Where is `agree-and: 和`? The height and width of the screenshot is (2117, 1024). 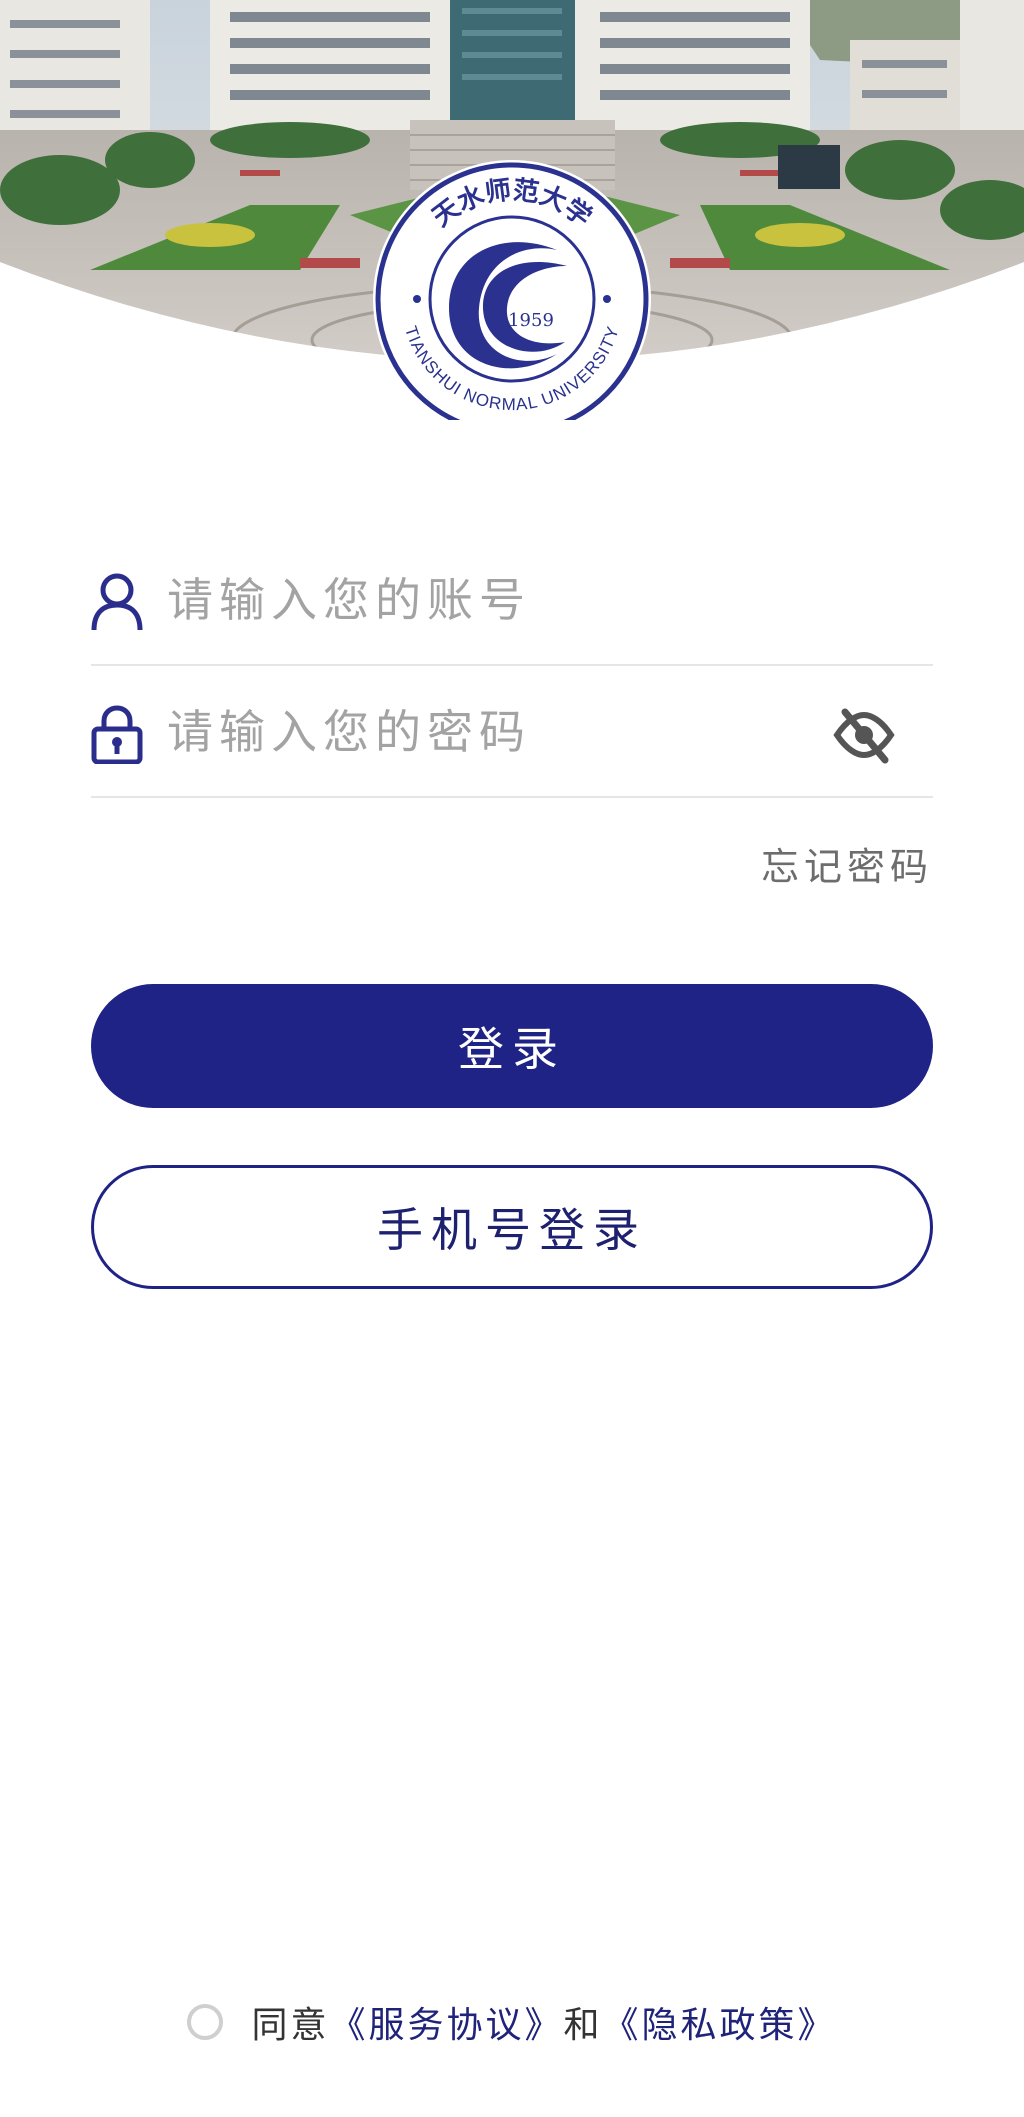
agree-and: 和 is located at coordinates (583, 2025).